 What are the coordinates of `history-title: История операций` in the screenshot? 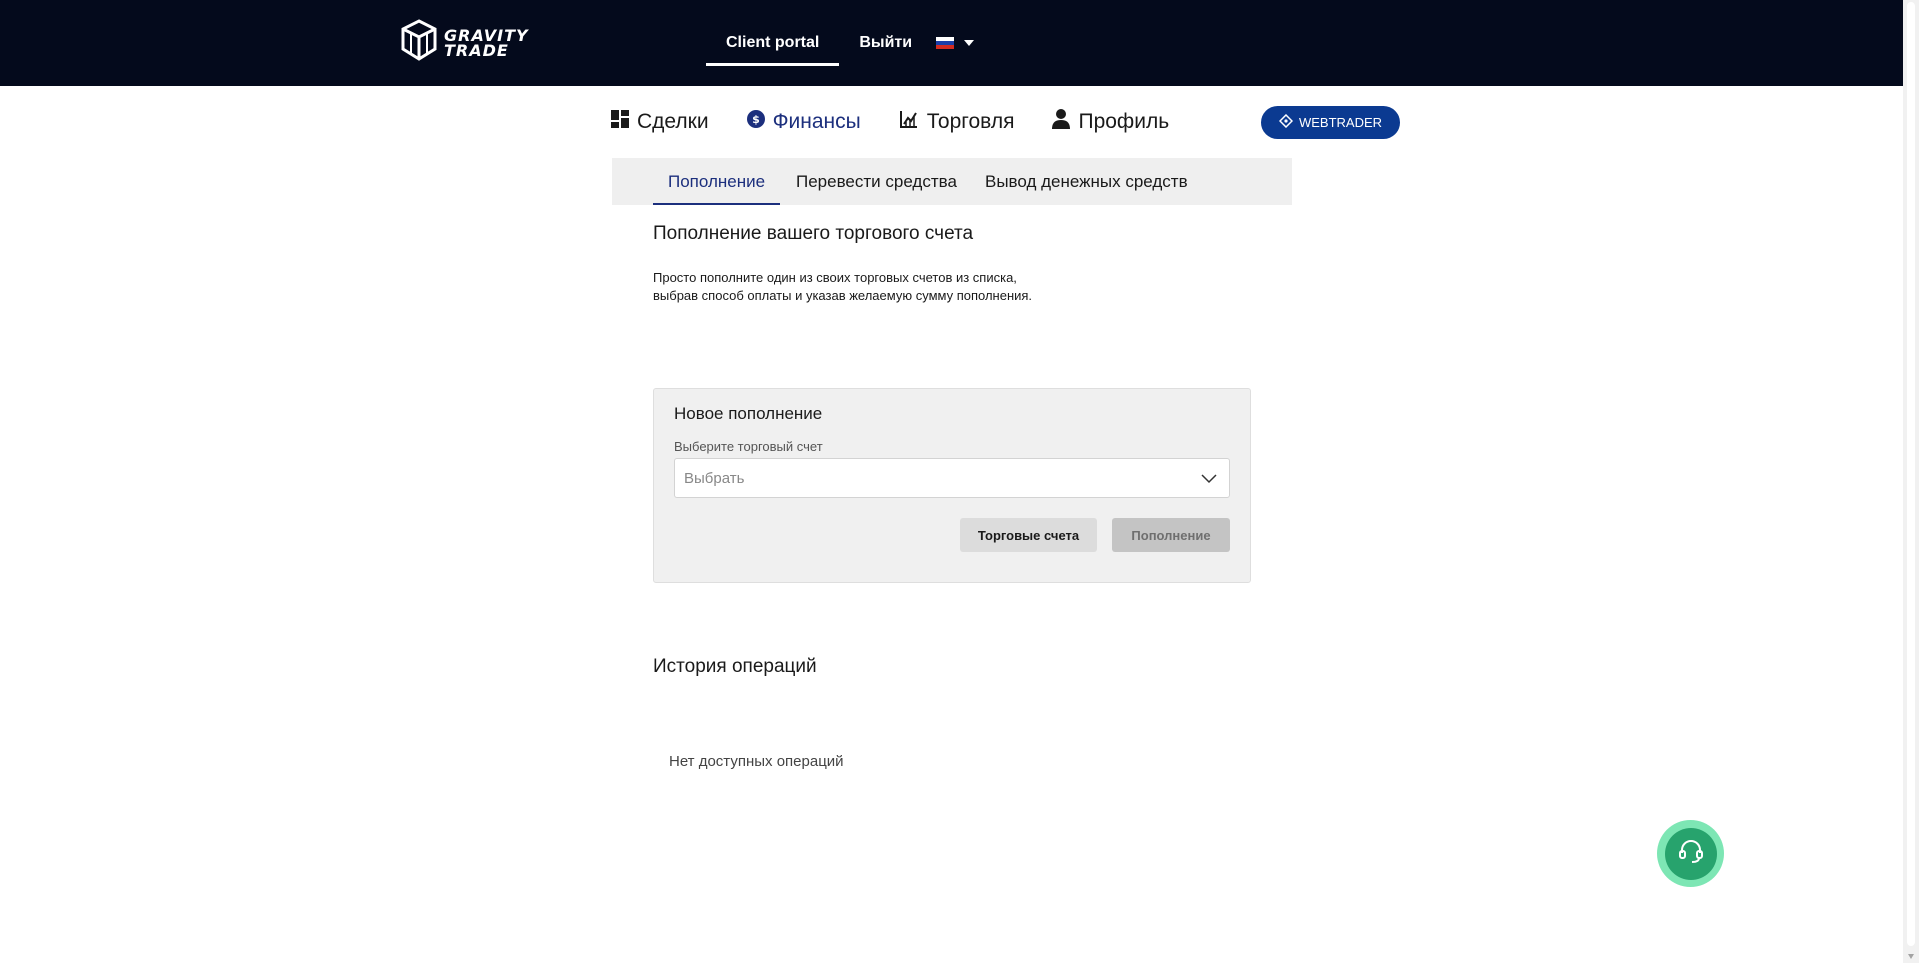 It's located at (735, 666).